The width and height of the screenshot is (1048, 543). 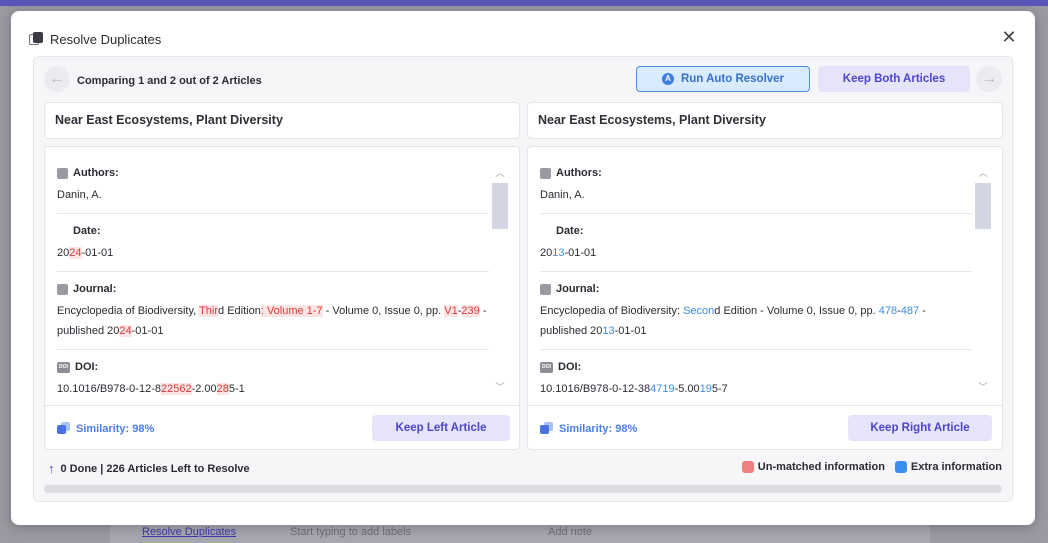 I want to click on arrow-left-icon: ←, so click(x=57, y=78).